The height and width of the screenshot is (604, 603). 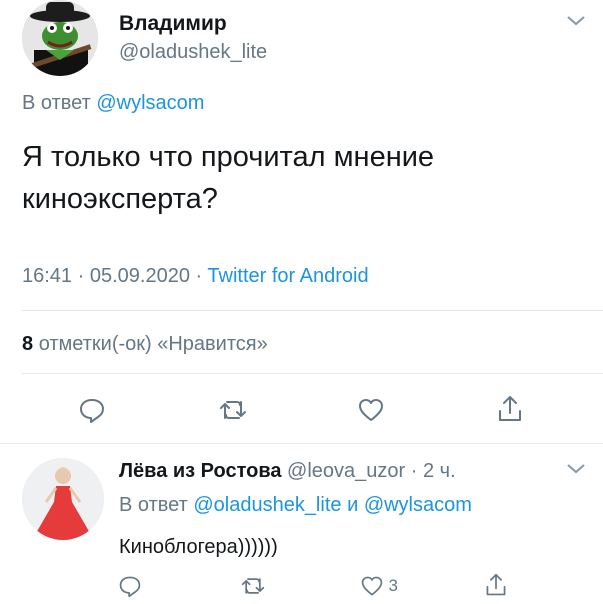 I want to click on reply-text: Киноблогера)))))), so click(x=198, y=547).